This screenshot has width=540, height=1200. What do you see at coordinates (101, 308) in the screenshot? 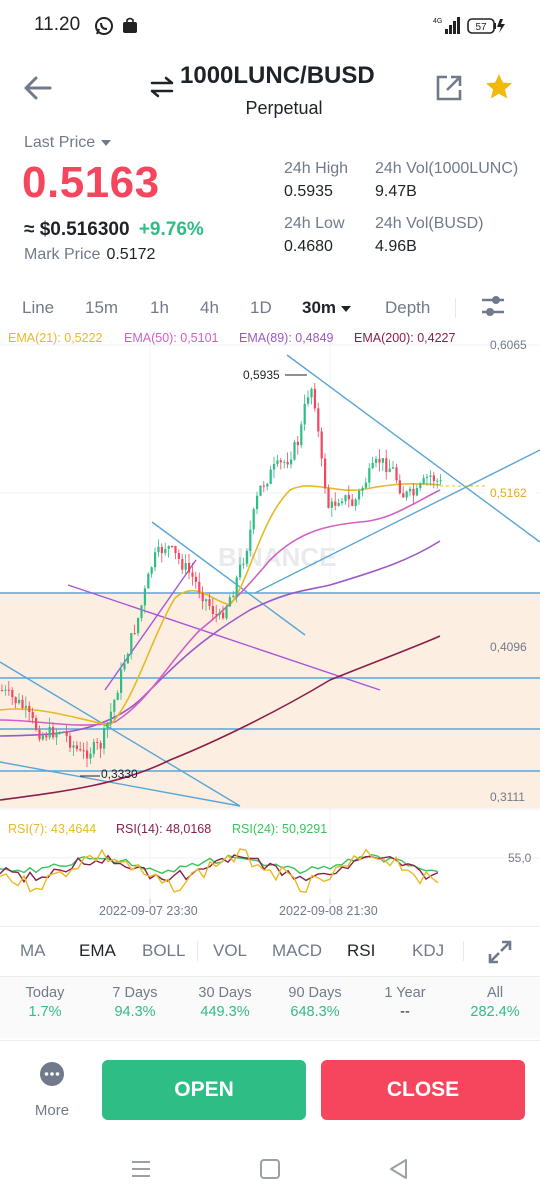
I see `tab-15m: 15m` at bounding box center [101, 308].